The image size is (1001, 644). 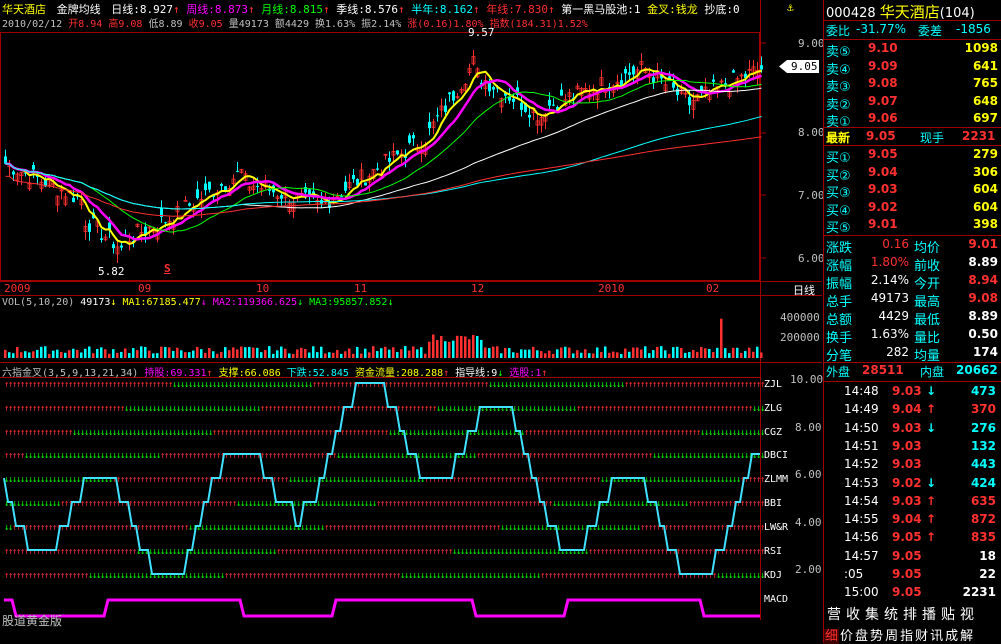 I want to click on quote-subtab: 势, so click(x=876, y=636).